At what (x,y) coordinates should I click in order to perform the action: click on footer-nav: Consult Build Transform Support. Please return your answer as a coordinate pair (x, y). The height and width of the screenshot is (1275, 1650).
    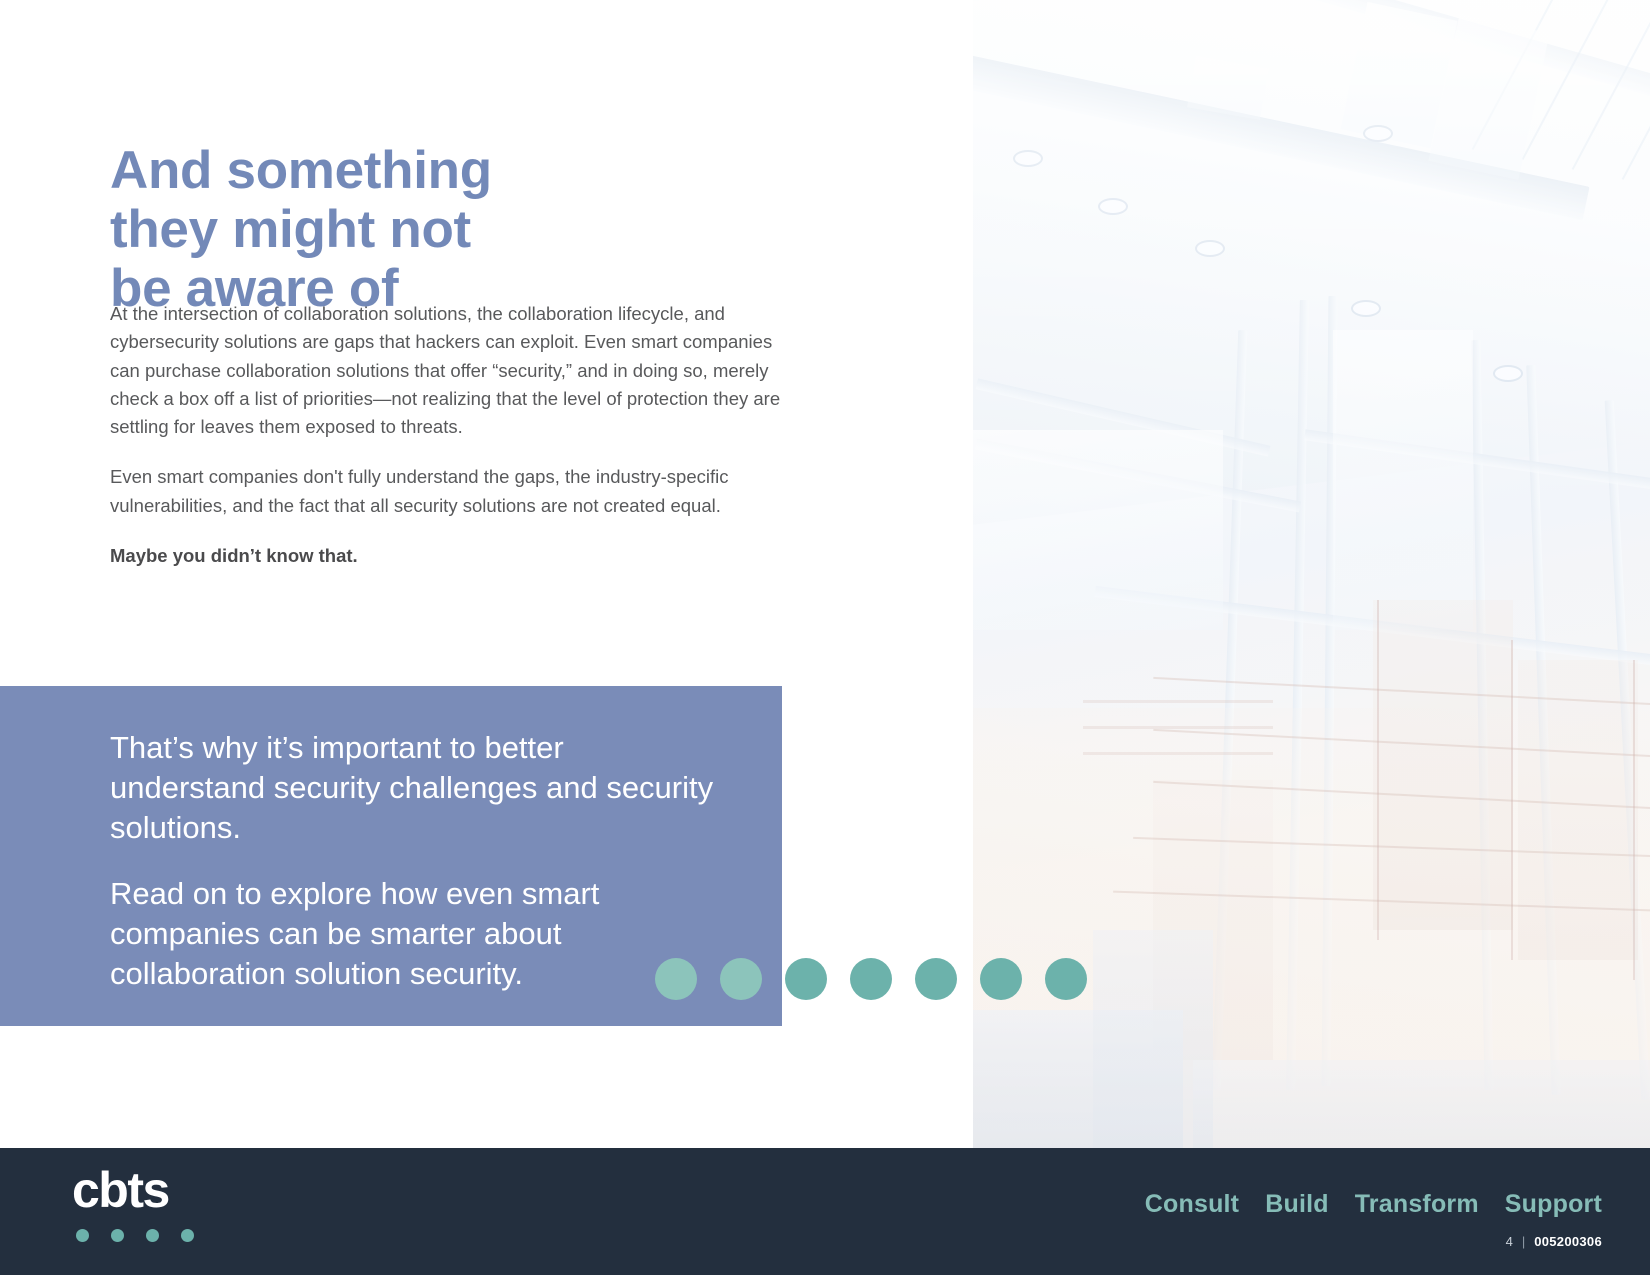
    Looking at the image, I should click on (1373, 1204).